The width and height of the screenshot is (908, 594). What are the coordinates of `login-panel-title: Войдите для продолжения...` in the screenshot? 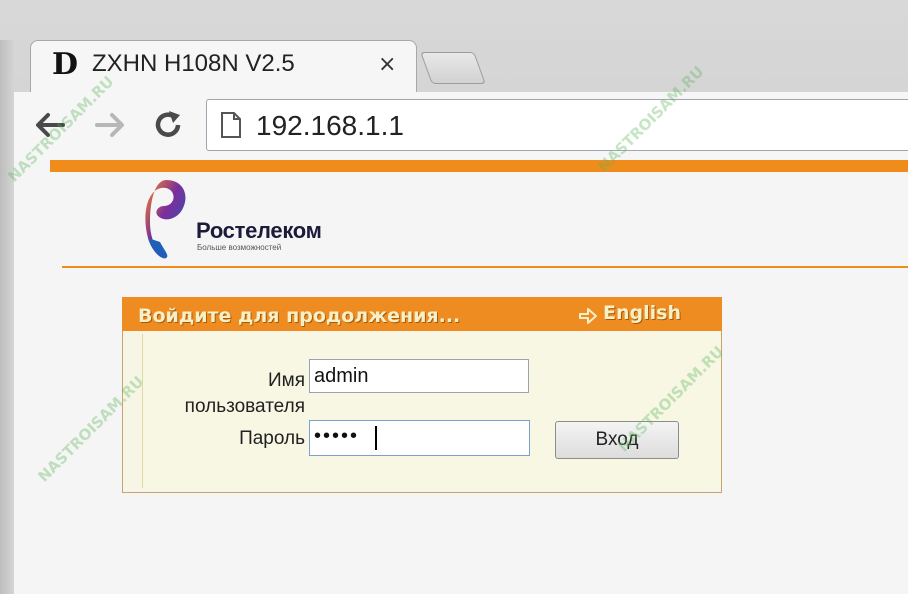 It's located at (299, 316).